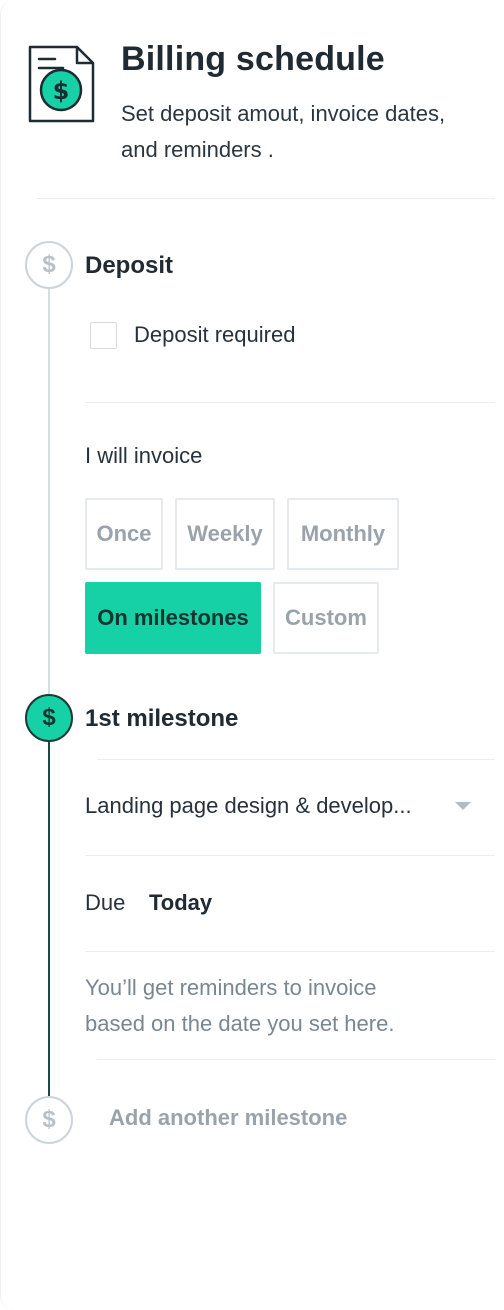 Image resolution: width=504 pixels, height=1310 pixels. What do you see at coordinates (231, 987) in the screenshot?
I see `hint-line: You’ll get reminders to invoice` at bounding box center [231, 987].